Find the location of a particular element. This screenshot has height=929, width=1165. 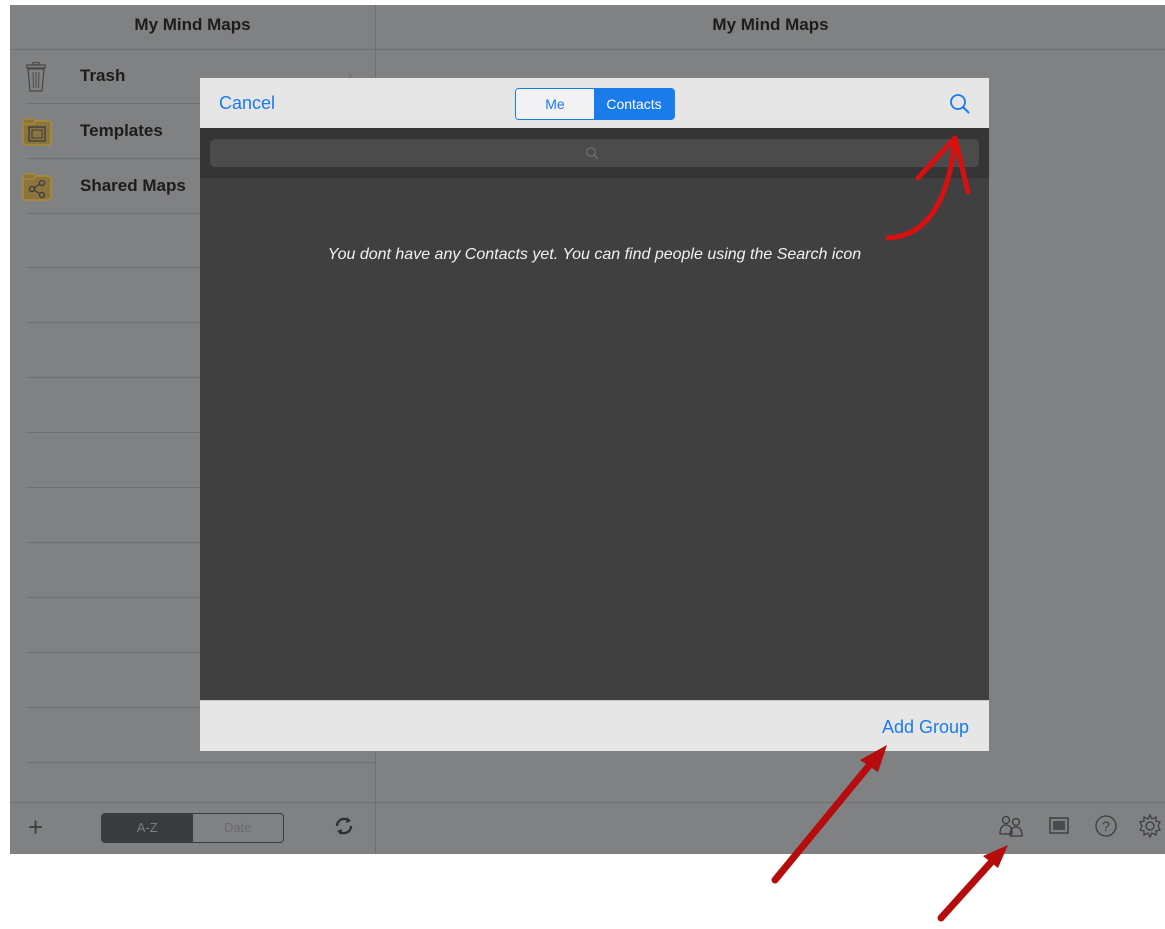

search-icon is located at coordinates (960, 106).